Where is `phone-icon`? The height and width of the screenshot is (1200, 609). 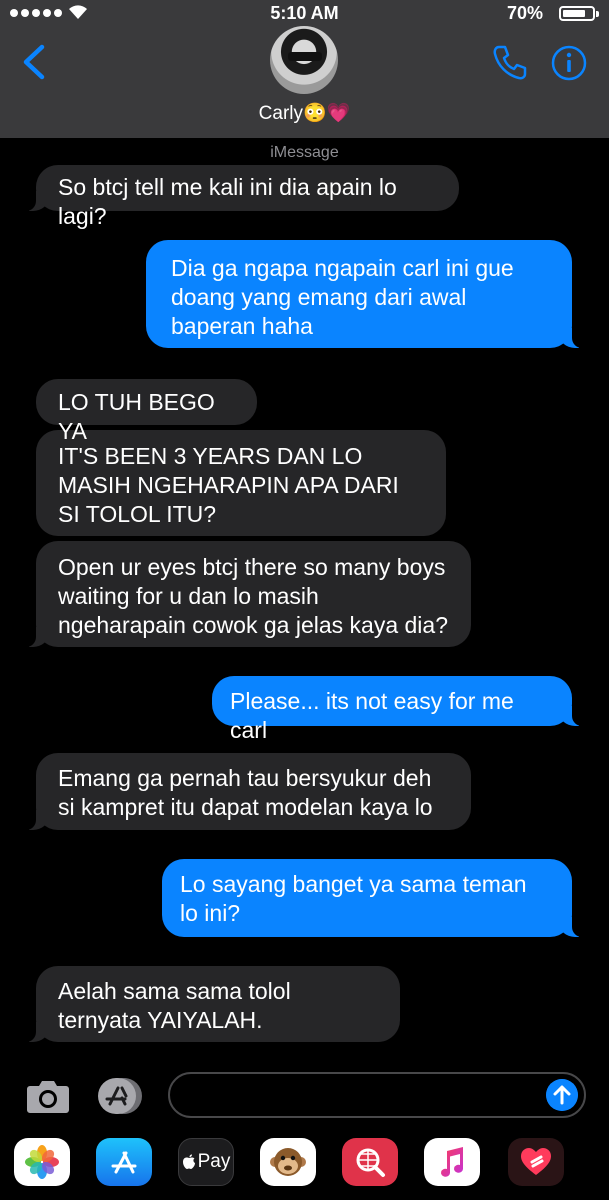 phone-icon is located at coordinates (510, 62).